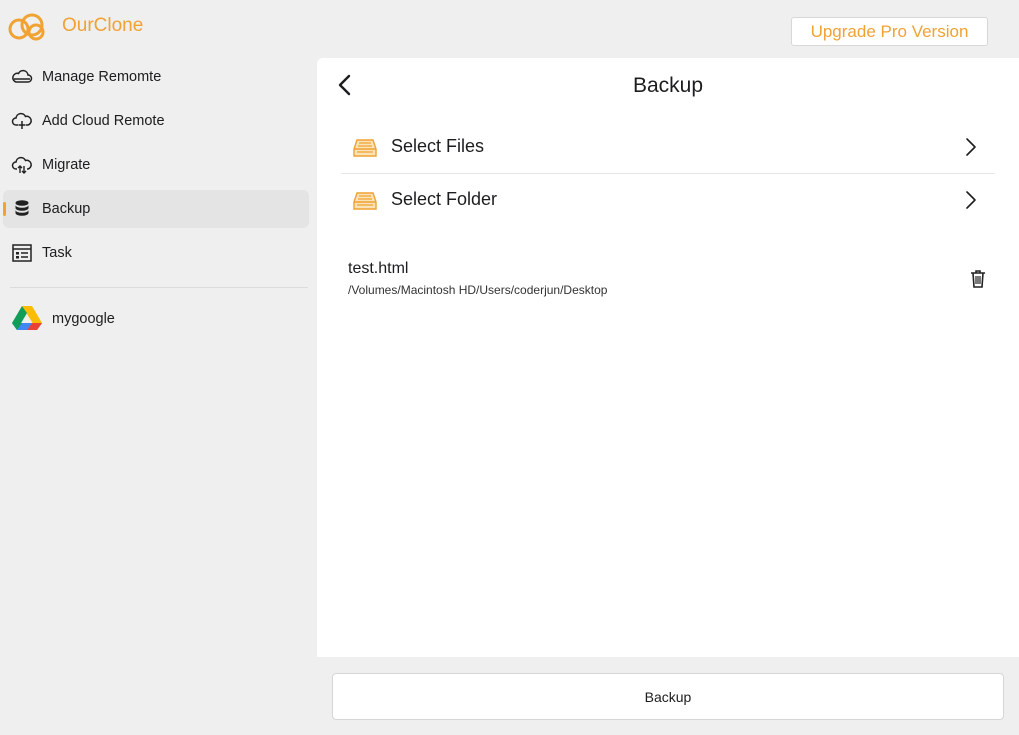 This screenshot has height=735, width=1019. What do you see at coordinates (102, 77) in the screenshot?
I see `sidebar-item-label: Manage Remomte` at bounding box center [102, 77].